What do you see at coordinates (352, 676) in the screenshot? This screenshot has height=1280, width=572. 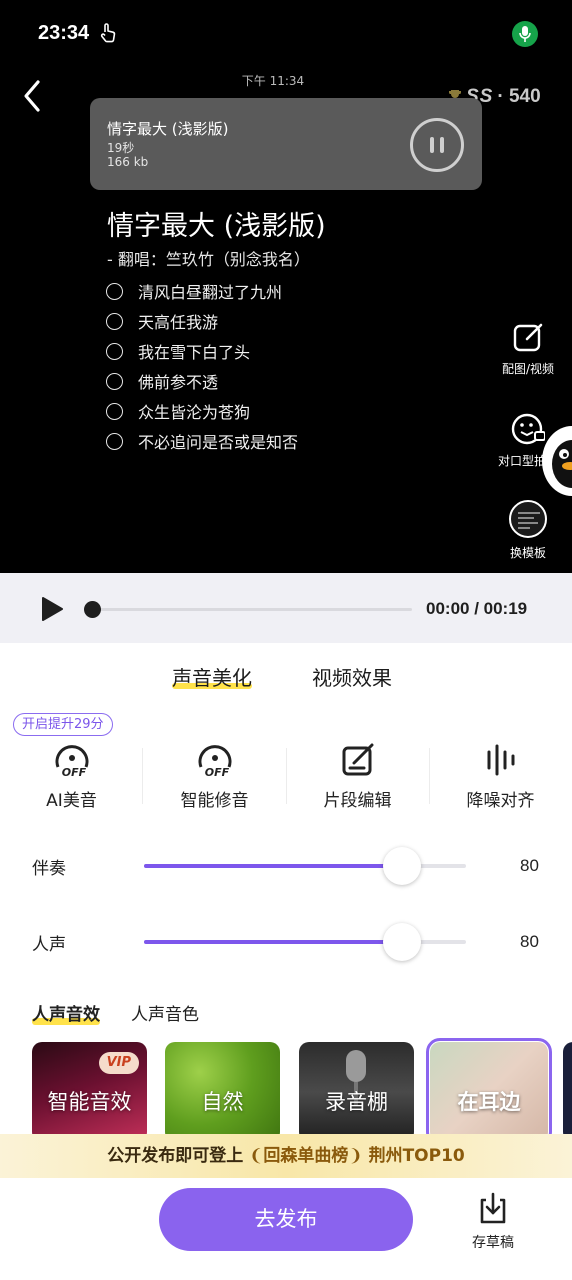 I see `tab-video-effects: 视频效果` at bounding box center [352, 676].